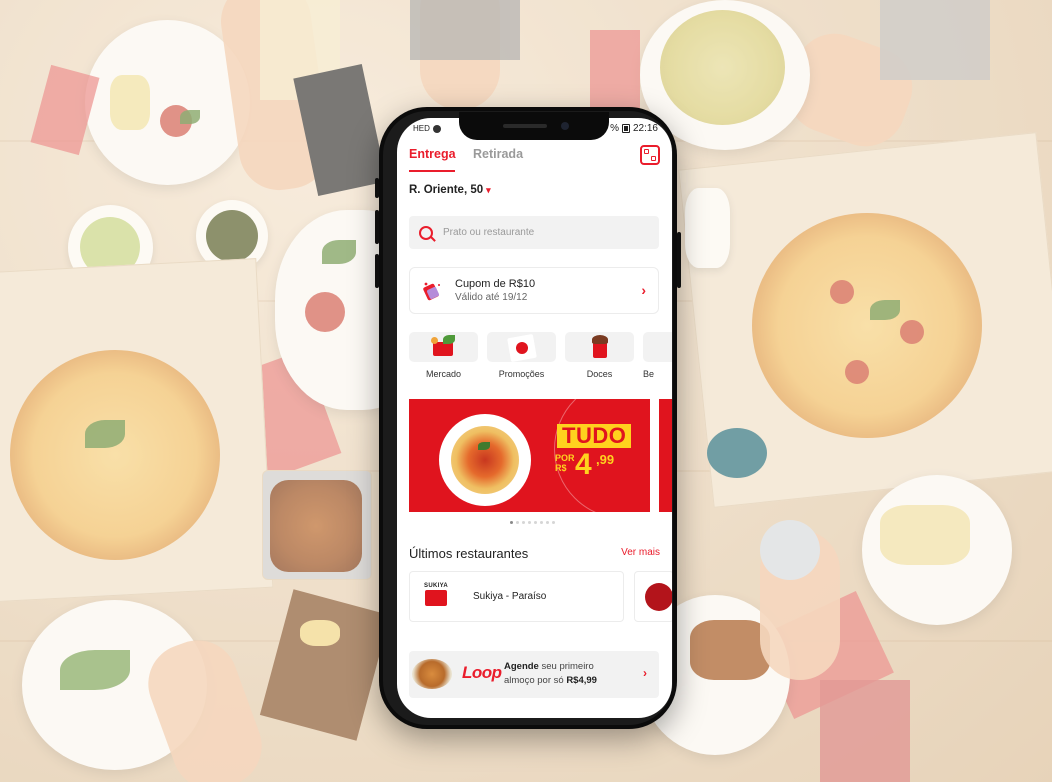 Image resolution: width=1052 pixels, height=782 pixels. I want to click on status-time: 22:16, so click(645, 128).